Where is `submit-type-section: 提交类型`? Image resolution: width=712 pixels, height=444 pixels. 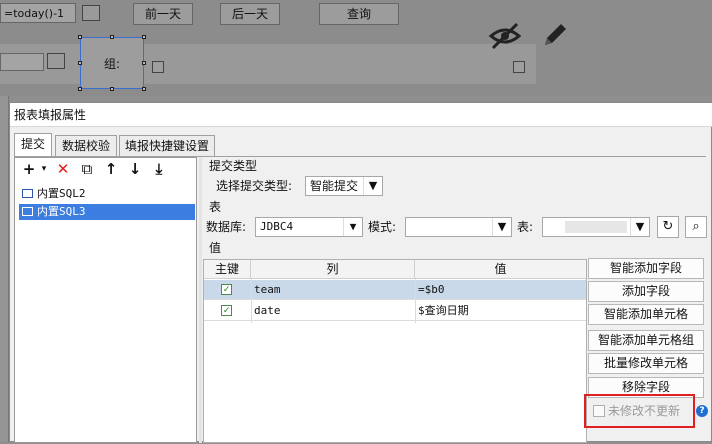 submit-type-section: 提交类型 is located at coordinates (233, 166).